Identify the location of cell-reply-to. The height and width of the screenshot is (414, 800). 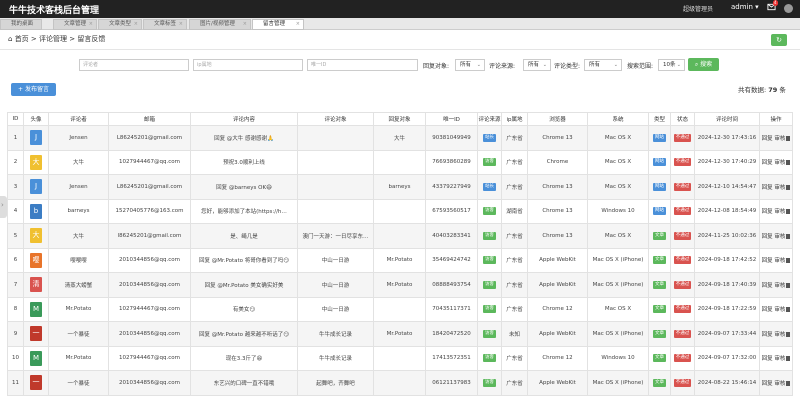
(399, 211).